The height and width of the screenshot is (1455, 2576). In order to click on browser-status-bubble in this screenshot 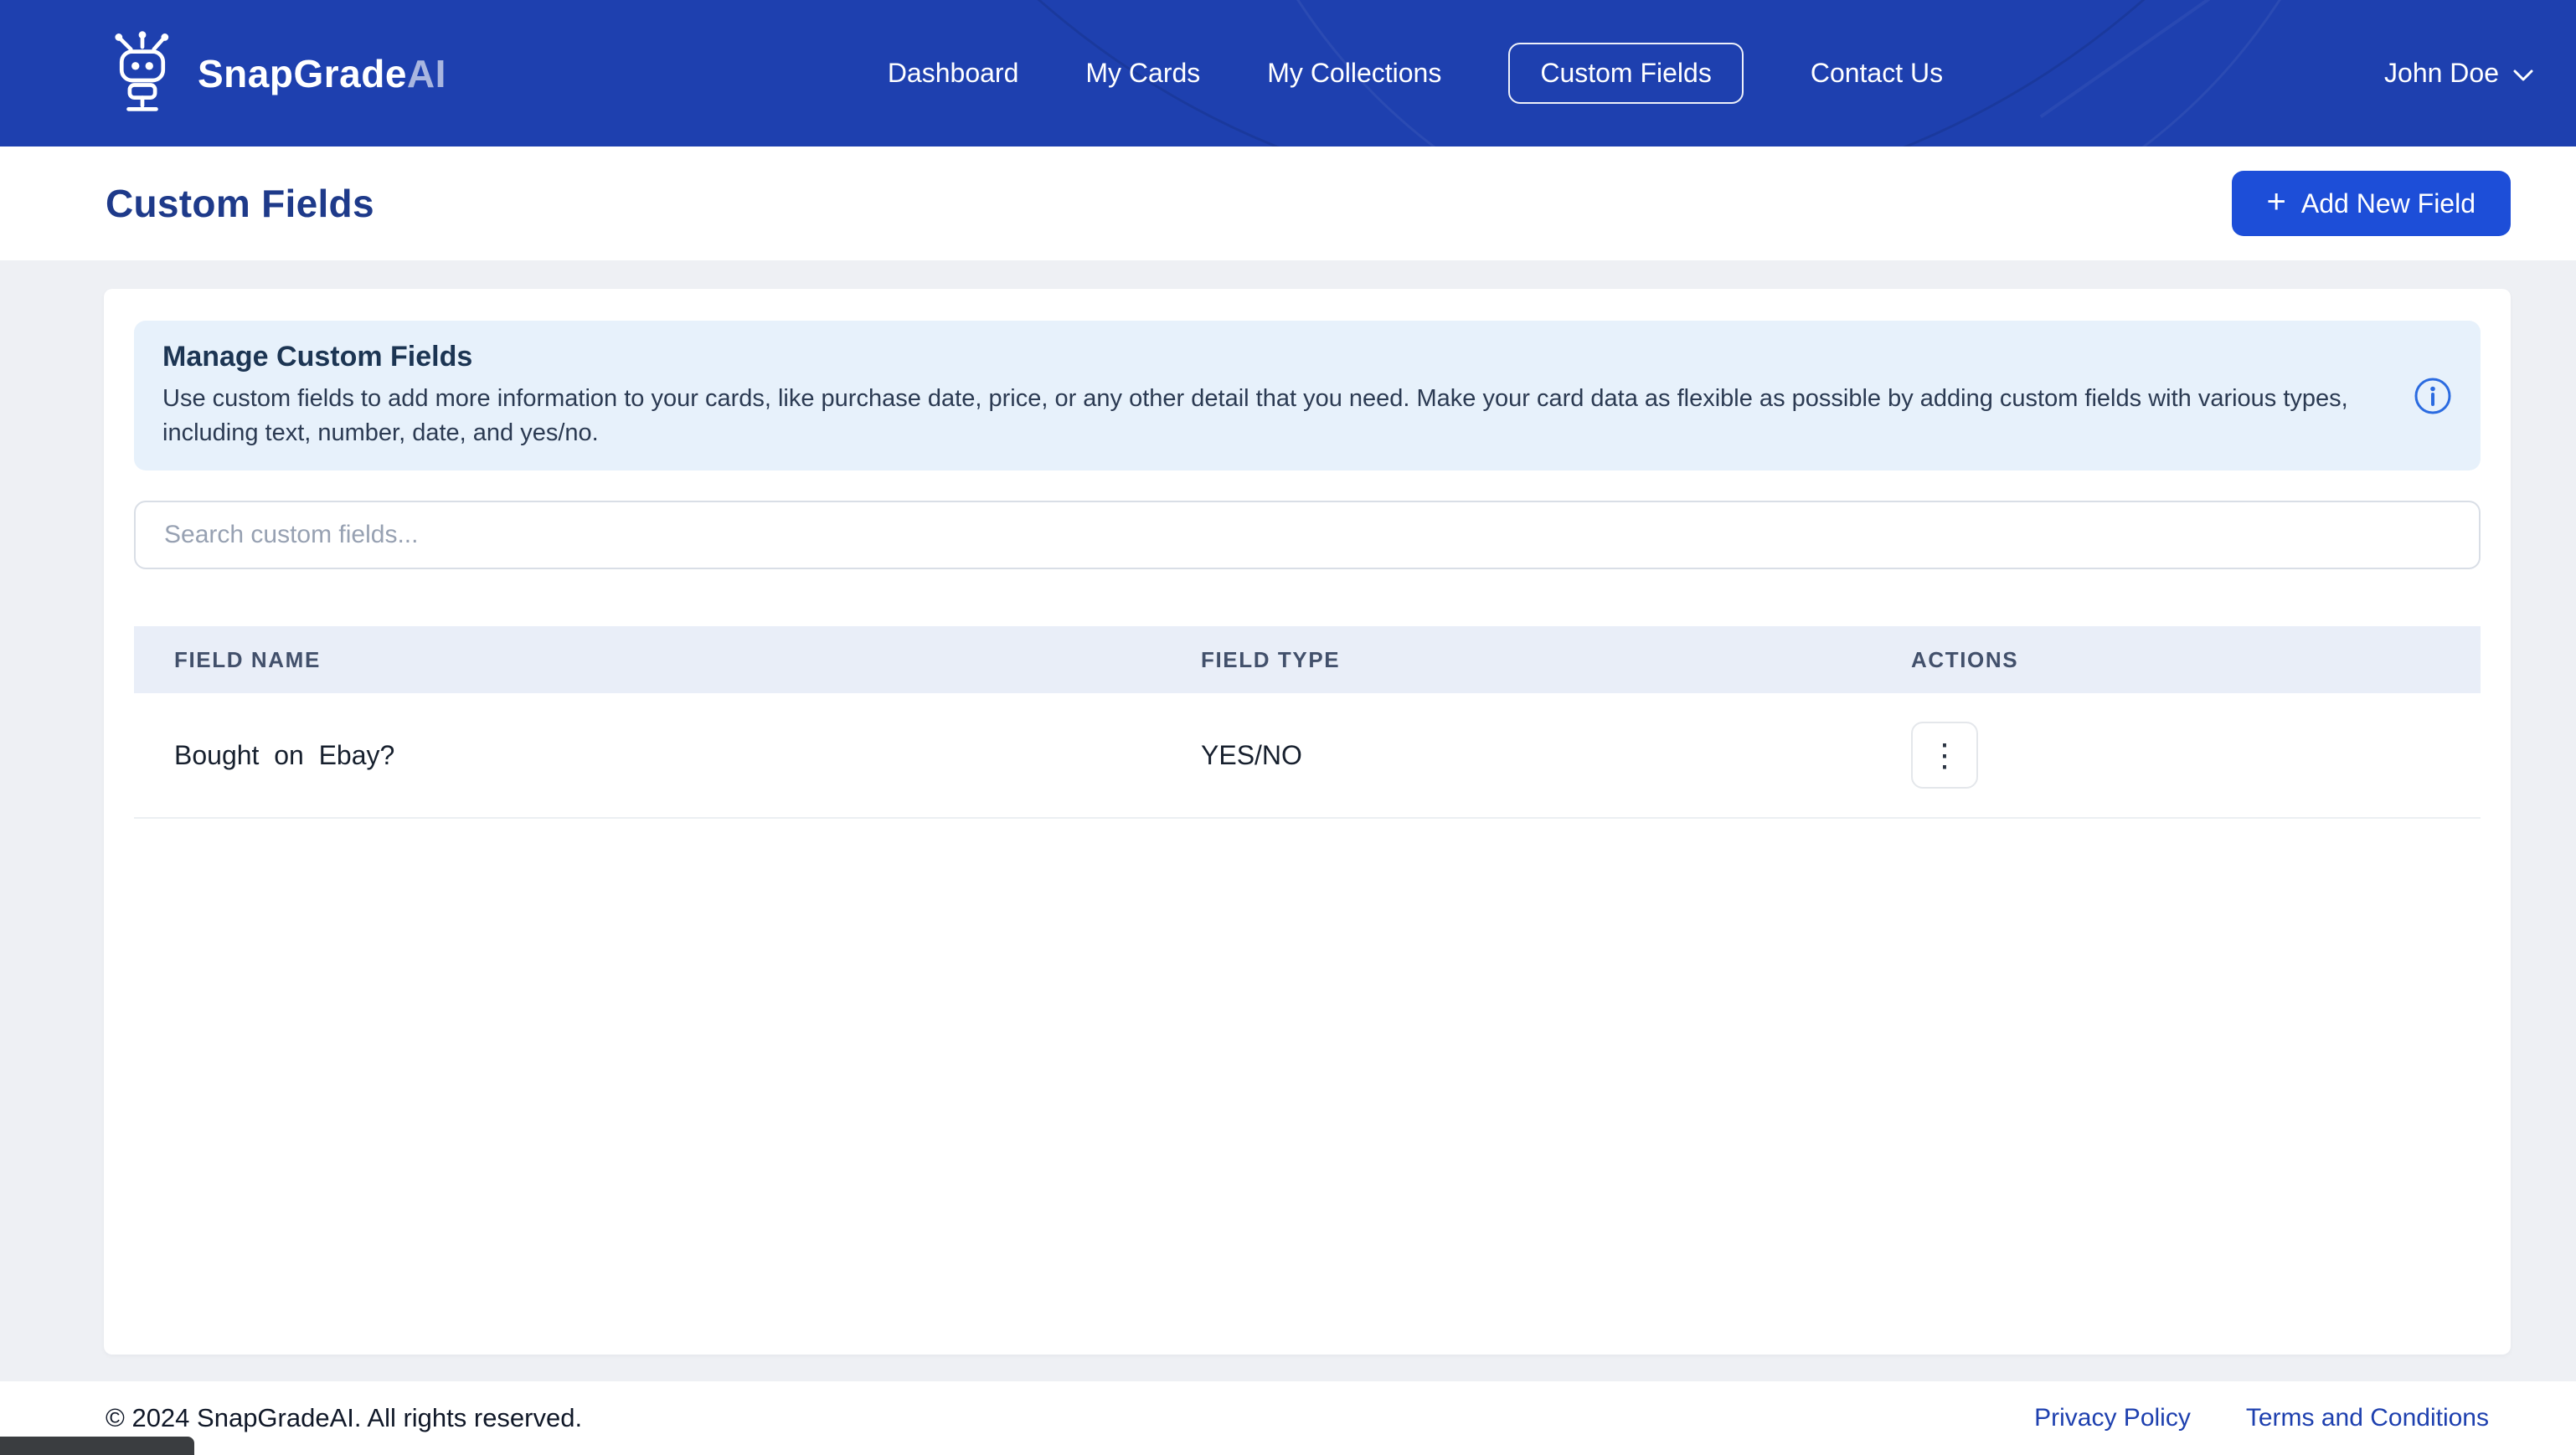, I will do `click(97, 1446)`.